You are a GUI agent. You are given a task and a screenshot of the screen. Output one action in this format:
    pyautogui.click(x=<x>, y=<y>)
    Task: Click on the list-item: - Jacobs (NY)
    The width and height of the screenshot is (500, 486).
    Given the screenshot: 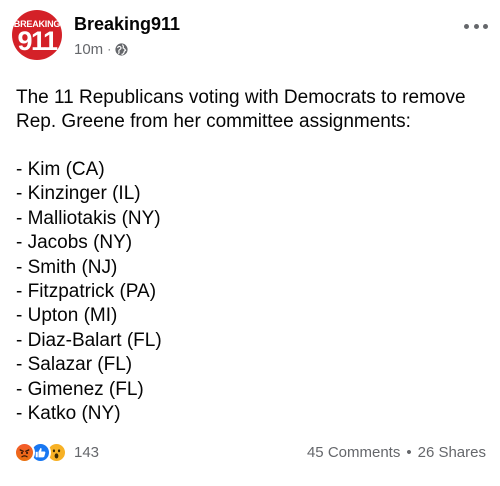 What is the action you would take?
    pyautogui.click(x=74, y=243)
    